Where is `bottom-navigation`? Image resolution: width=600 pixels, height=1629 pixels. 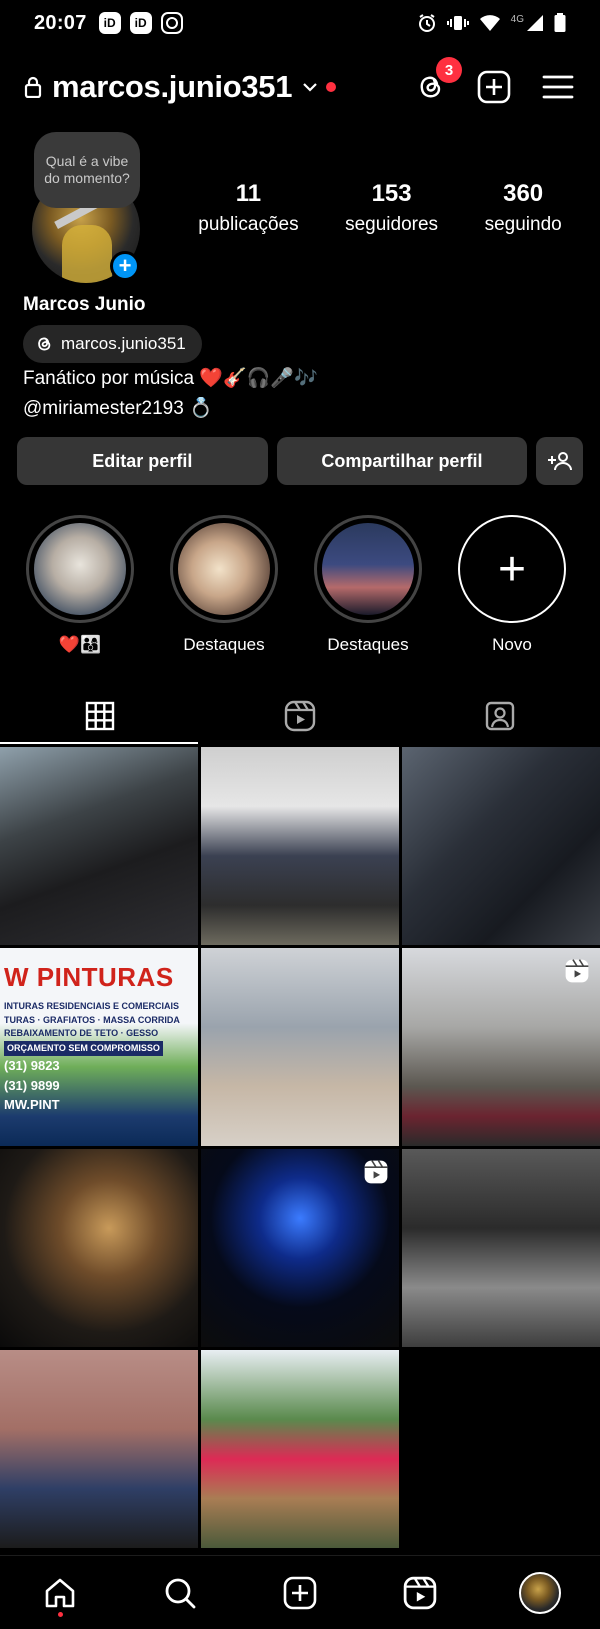 bottom-navigation is located at coordinates (300, 1592).